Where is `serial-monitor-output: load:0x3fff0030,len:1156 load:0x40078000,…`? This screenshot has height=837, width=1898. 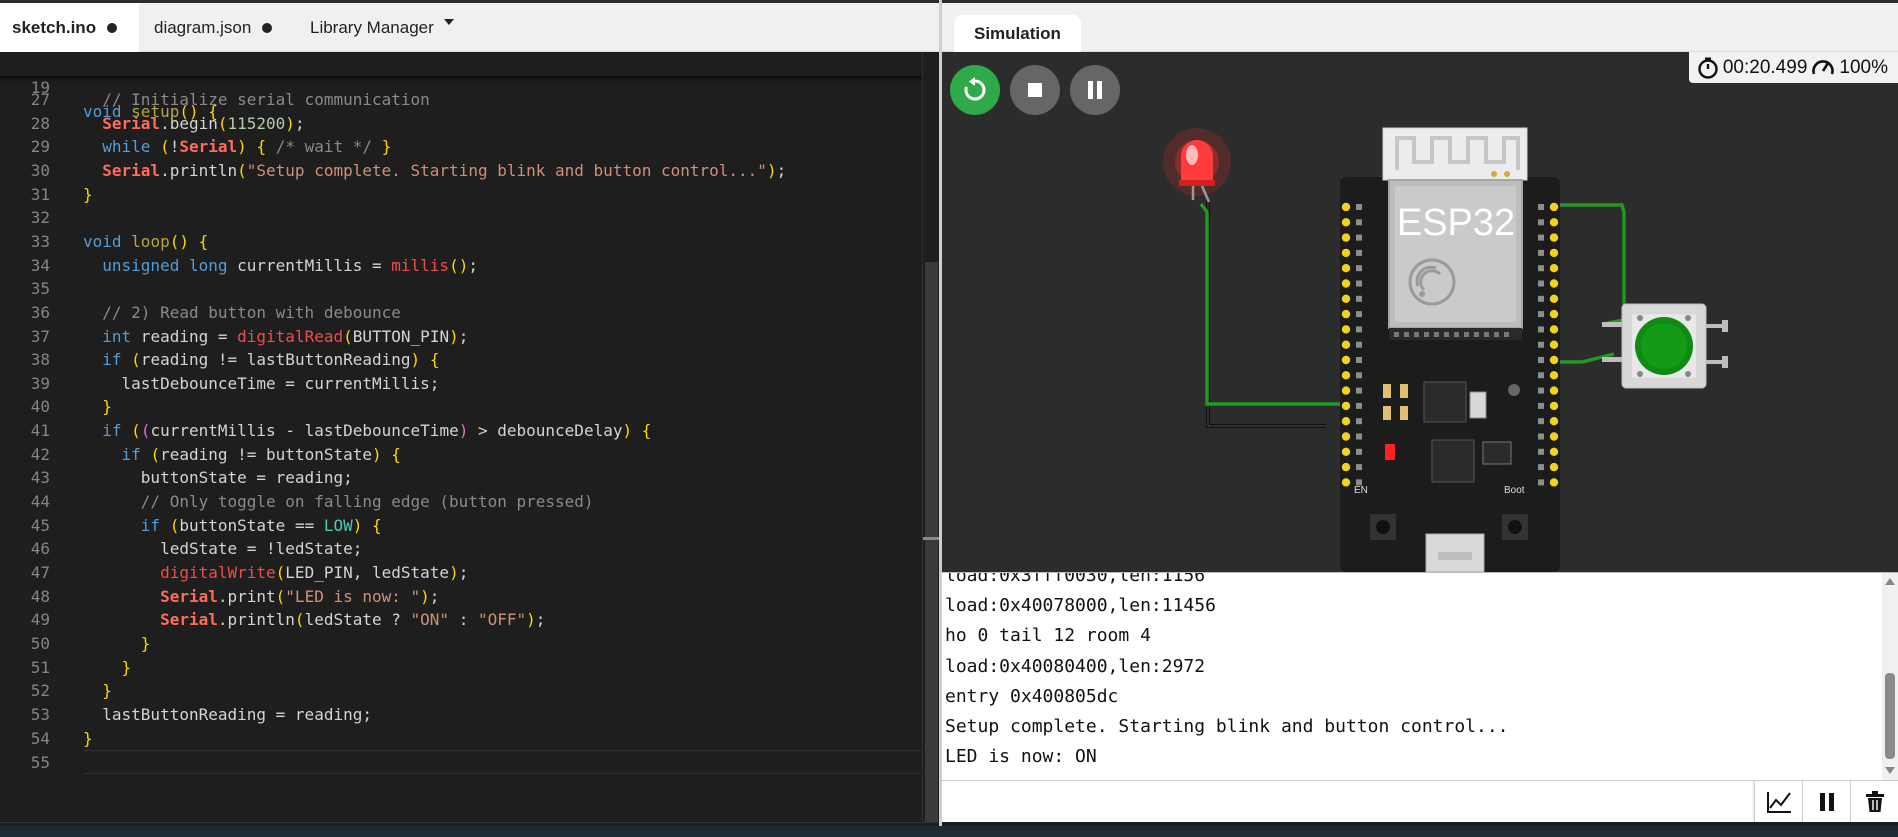
serial-monitor-output: load:0x3fff0030,len:1156 load:0x40078000,… is located at coordinates (1420, 676).